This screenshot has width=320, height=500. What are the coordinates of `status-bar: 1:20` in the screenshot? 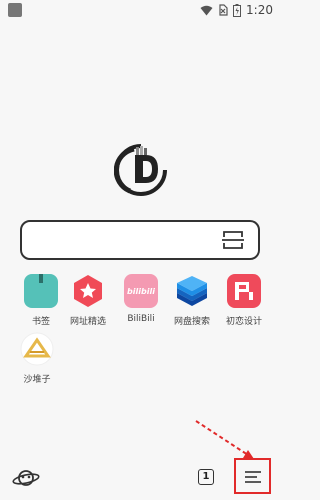 It's located at (140, 10).